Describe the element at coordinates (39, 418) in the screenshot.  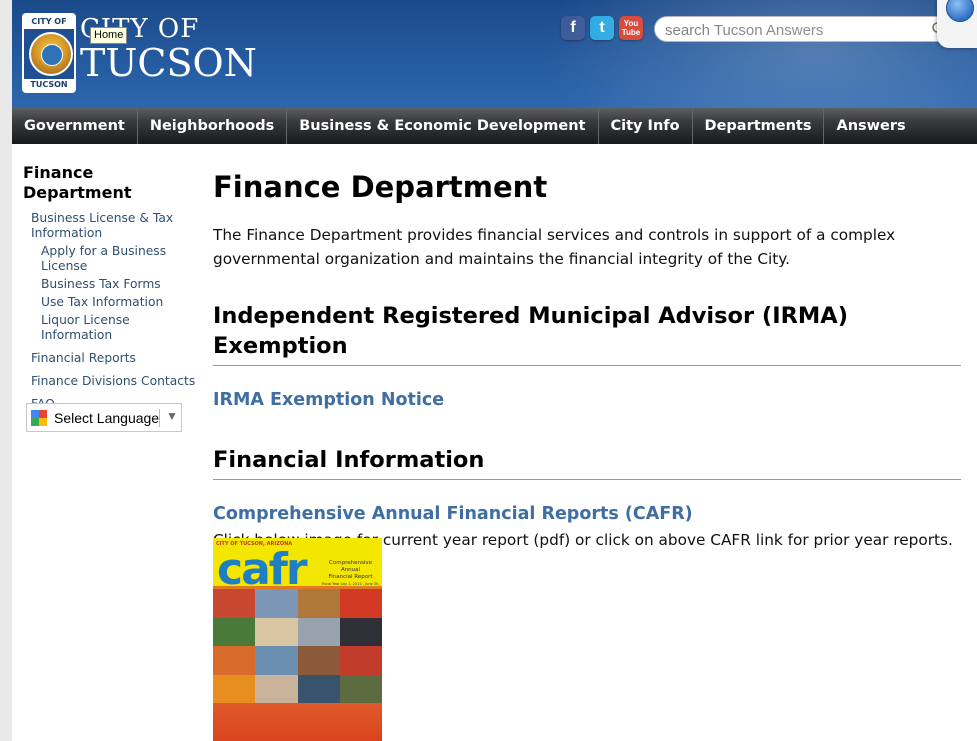
I see `google-translate-icon` at that location.